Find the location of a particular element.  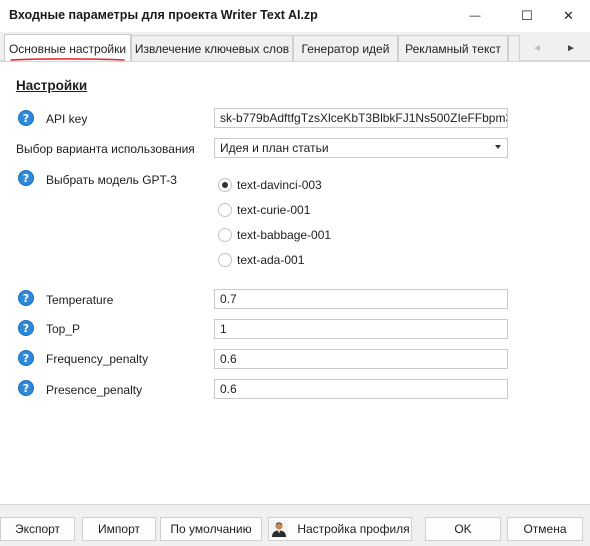

top-p-field: 1 is located at coordinates (361, 329).